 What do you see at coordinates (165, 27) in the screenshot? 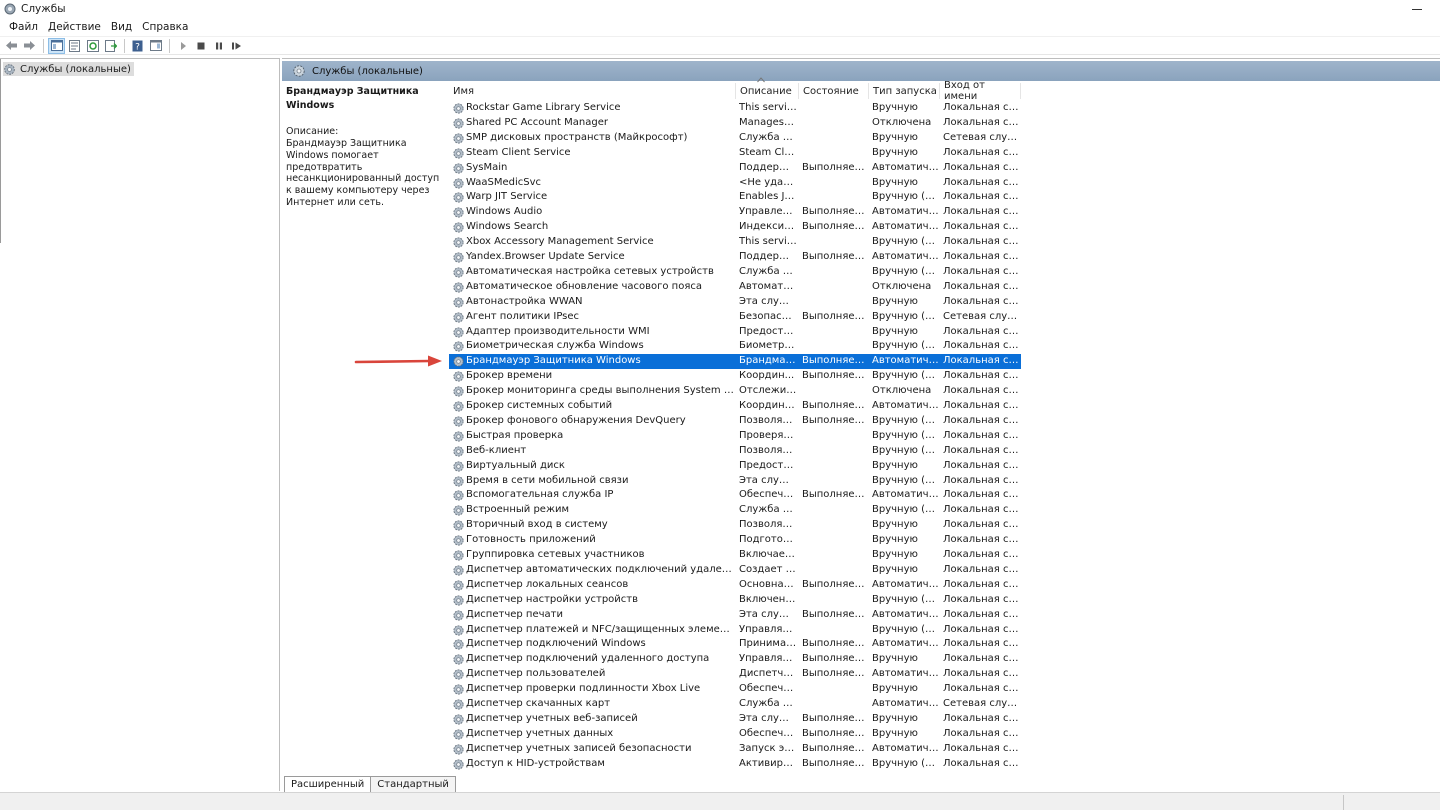
I see `menu-help: Справка` at bounding box center [165, 27].